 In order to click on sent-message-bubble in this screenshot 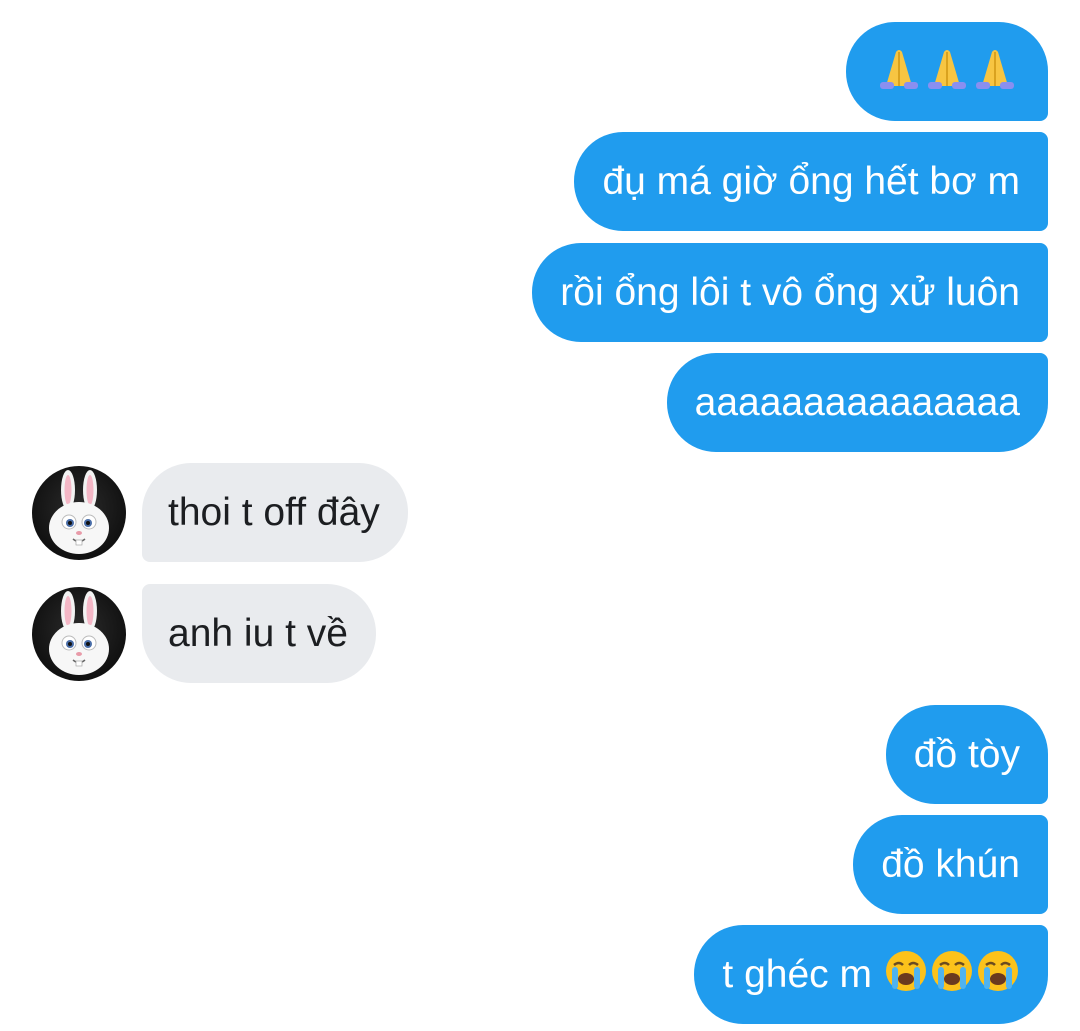, I will do `click(947, 71)`.